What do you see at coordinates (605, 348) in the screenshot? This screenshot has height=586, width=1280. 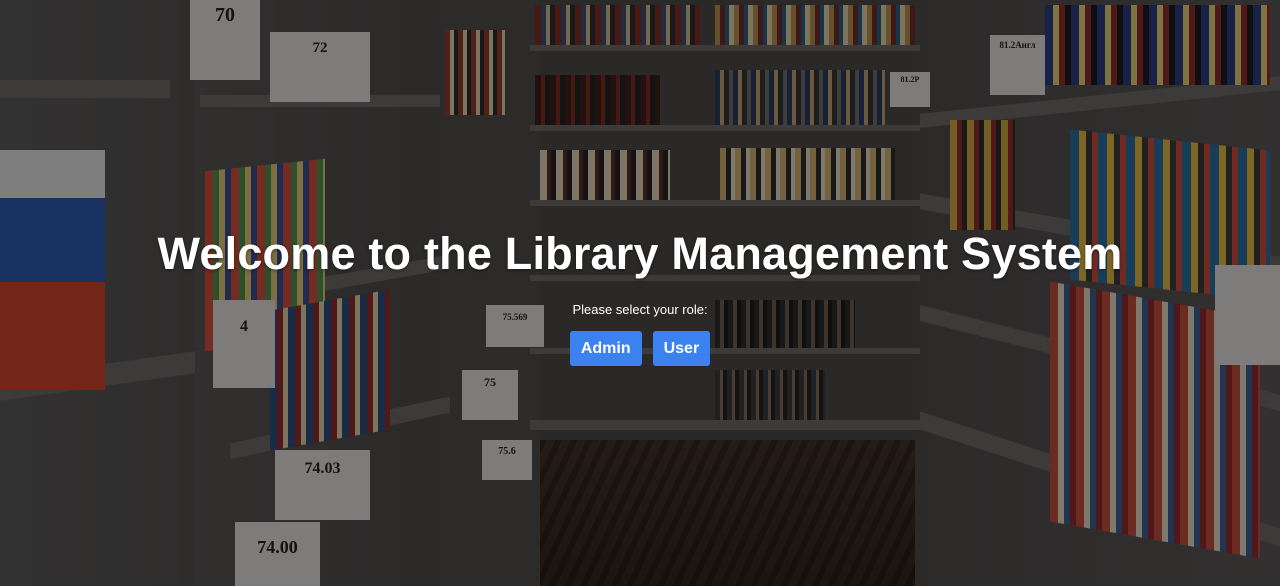 I see `admin-button: Admin` at bounding box center [605, 348].